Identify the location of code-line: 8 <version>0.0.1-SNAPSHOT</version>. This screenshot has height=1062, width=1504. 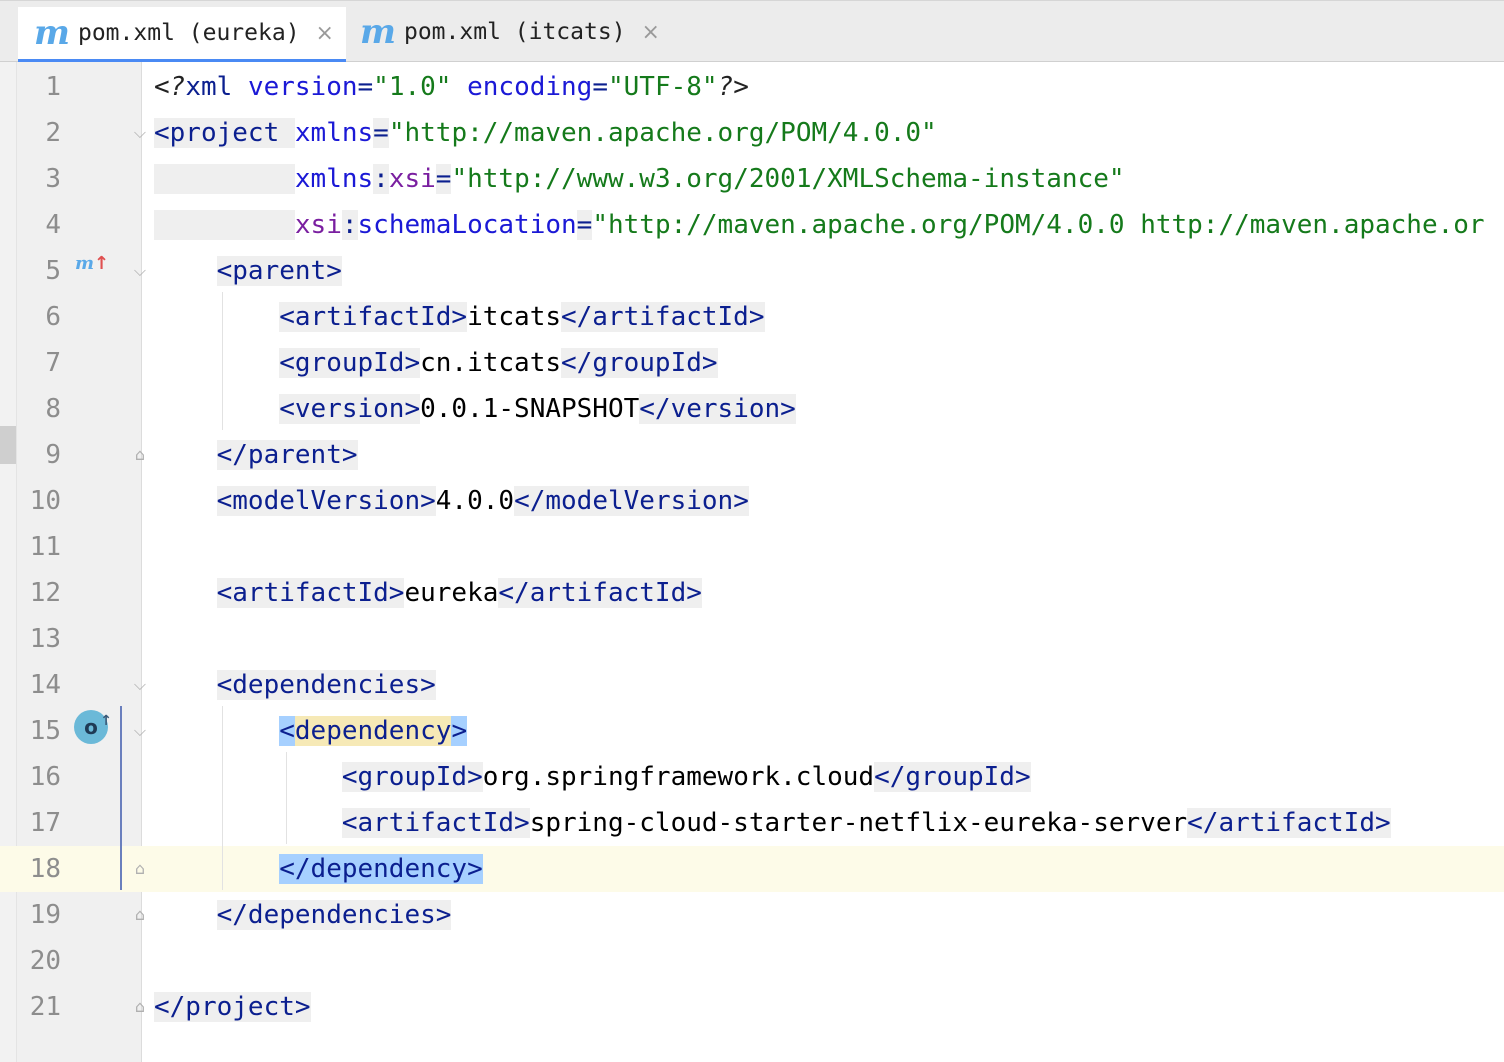
(752, 409).